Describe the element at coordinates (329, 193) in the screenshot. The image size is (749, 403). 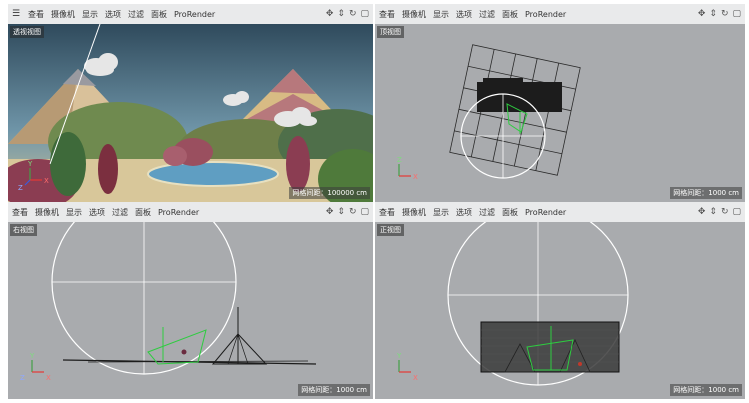
I see `grid-spacing-label: 网格间距：100000 cm` at that location.